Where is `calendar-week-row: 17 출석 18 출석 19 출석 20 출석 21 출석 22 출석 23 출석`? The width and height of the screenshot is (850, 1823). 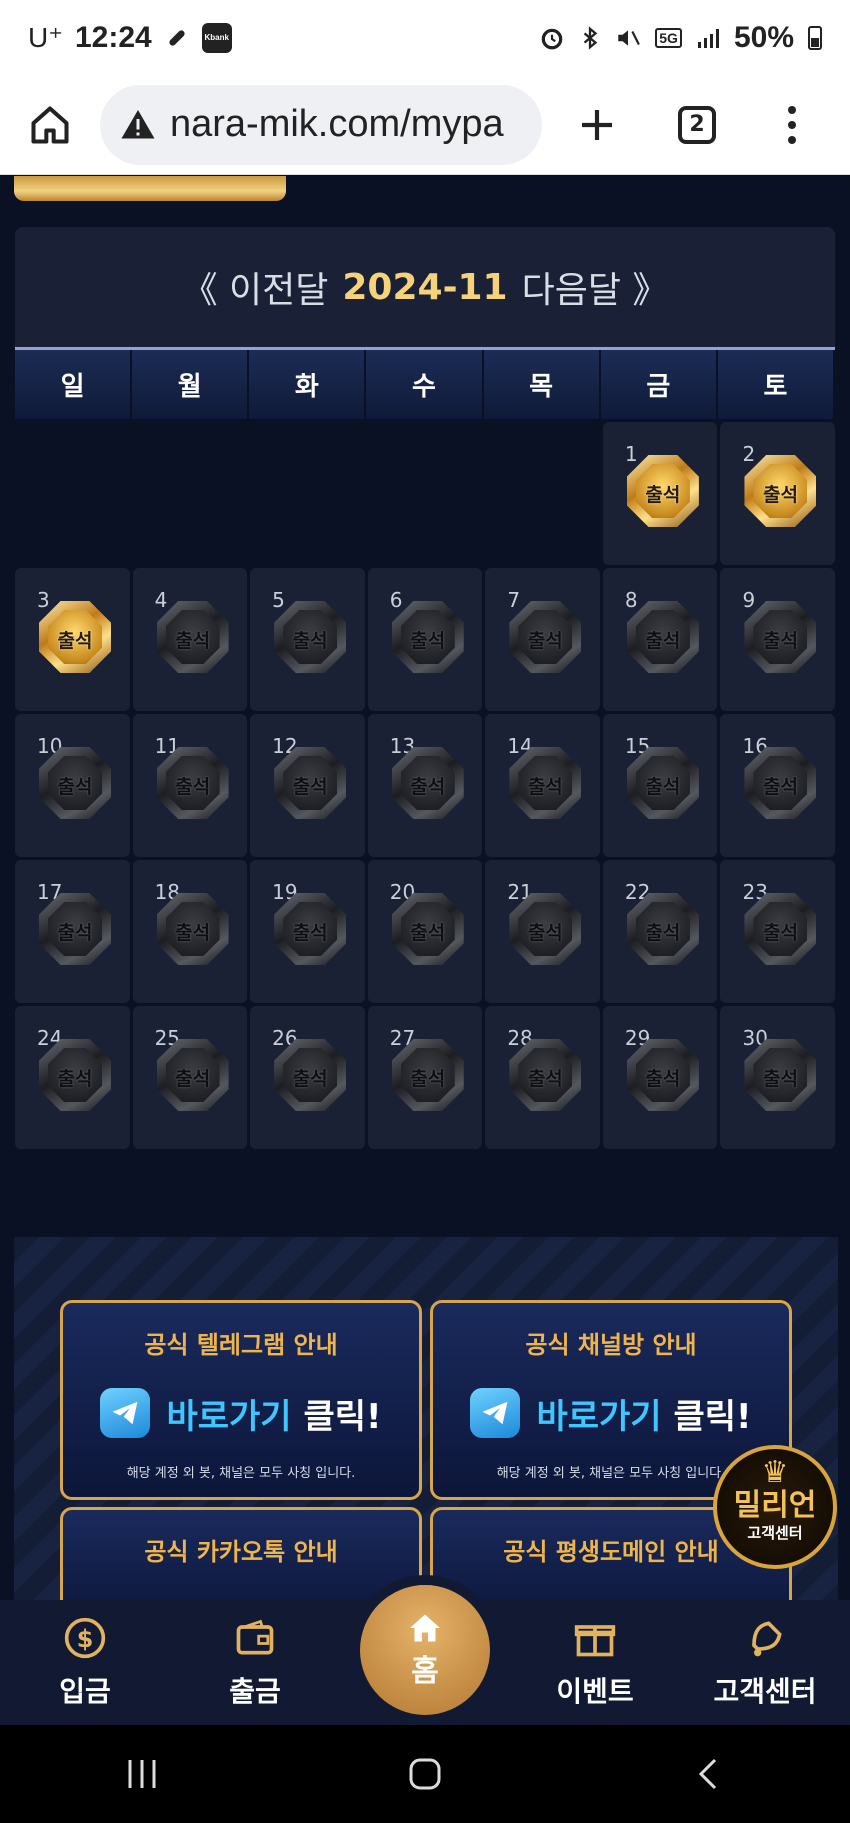 calendar-week-row: 17 출석 18 출석 19 출석 20 출석 21 출석 22 출석 23 출석 is located at coordinates (425, 931).